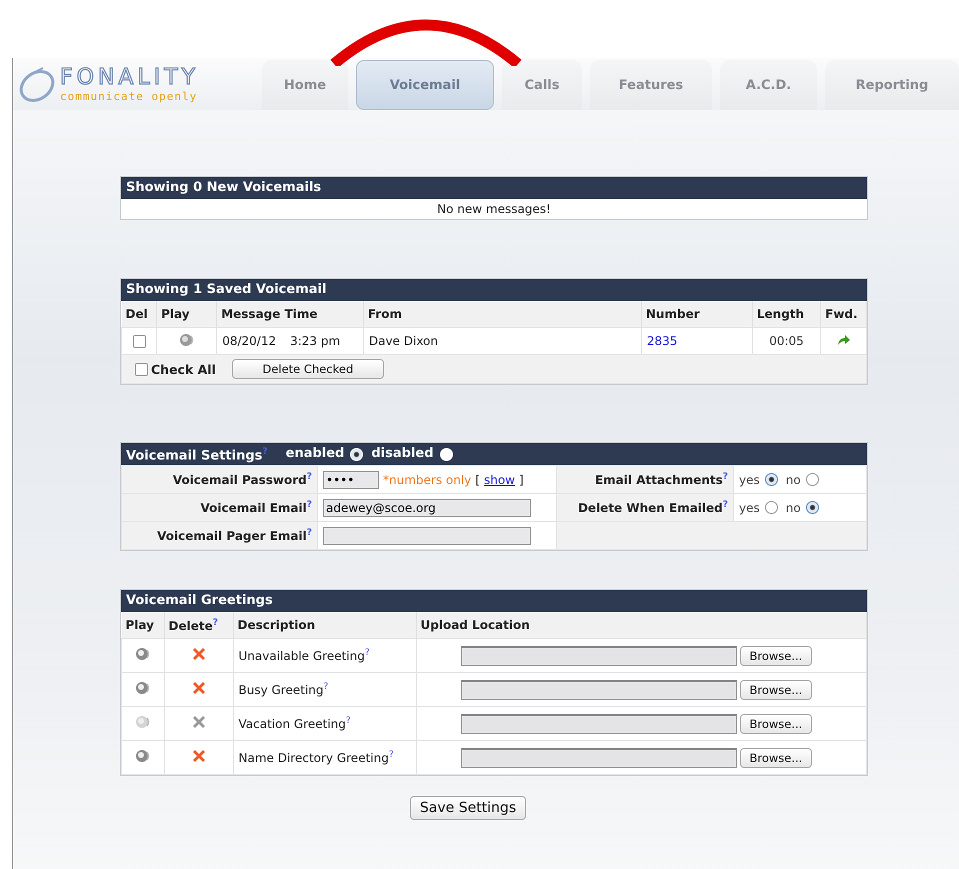 This screenshot has width=959, height=869. Describe the element at coordinates (427, 535) in the screenshot. I see `text-field` at that location.